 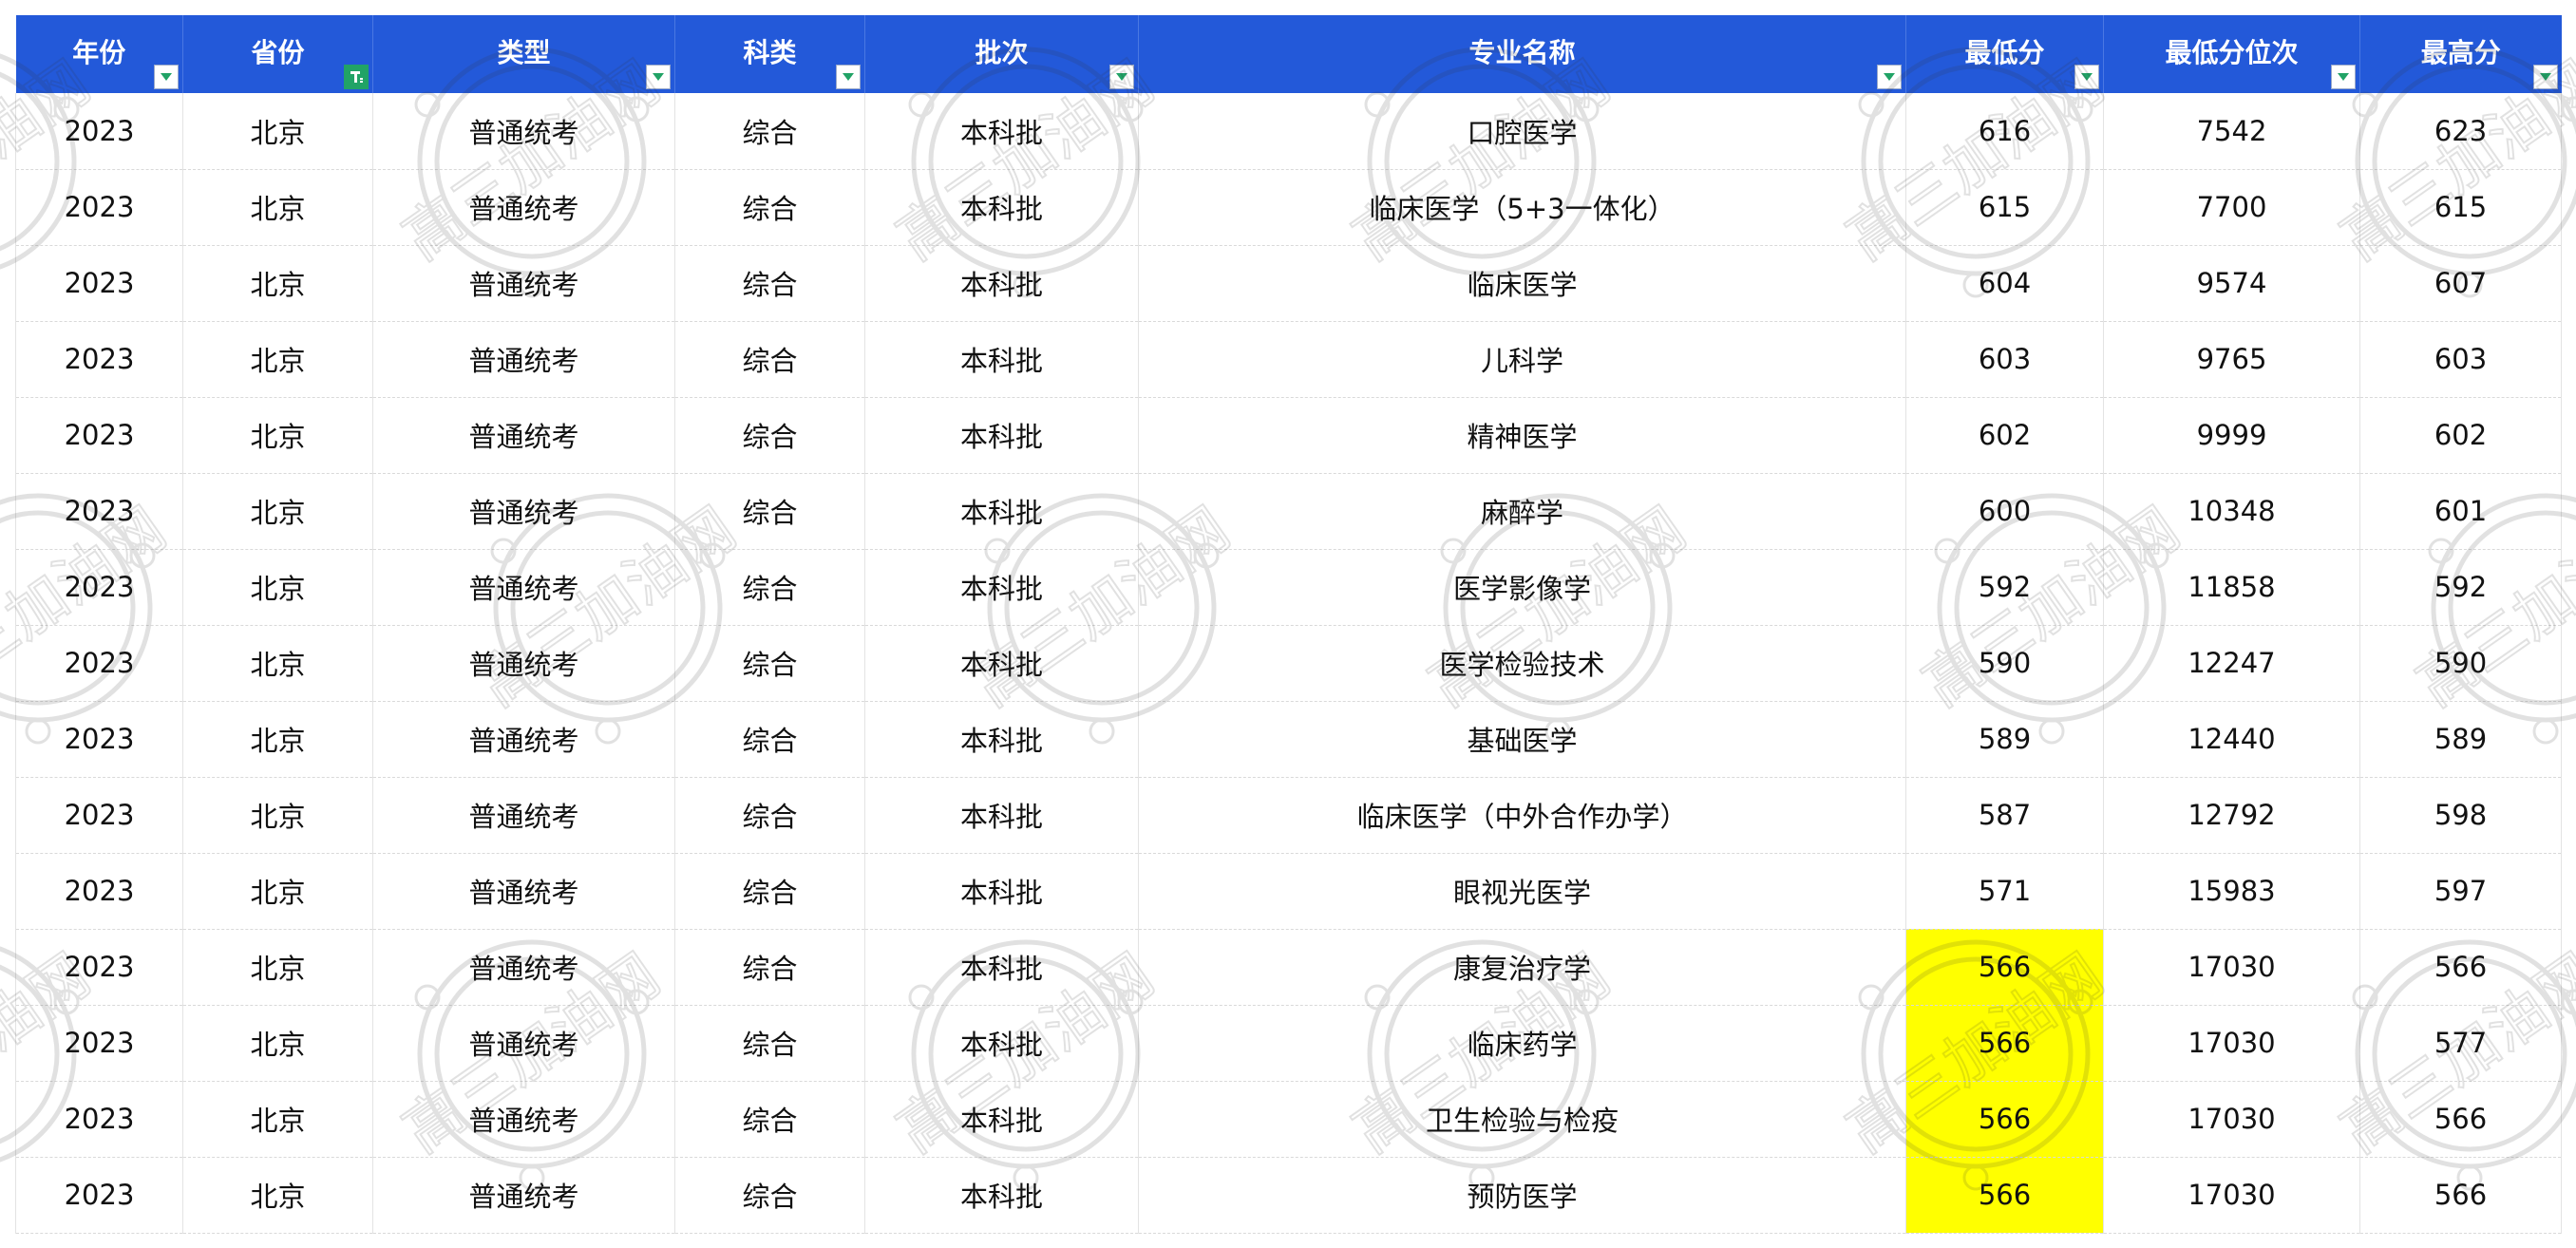 What do you see at coordinates (2004, 359) in the screenshot?
I see `min-score-cell: 603` at bounding box center [2004, 359].